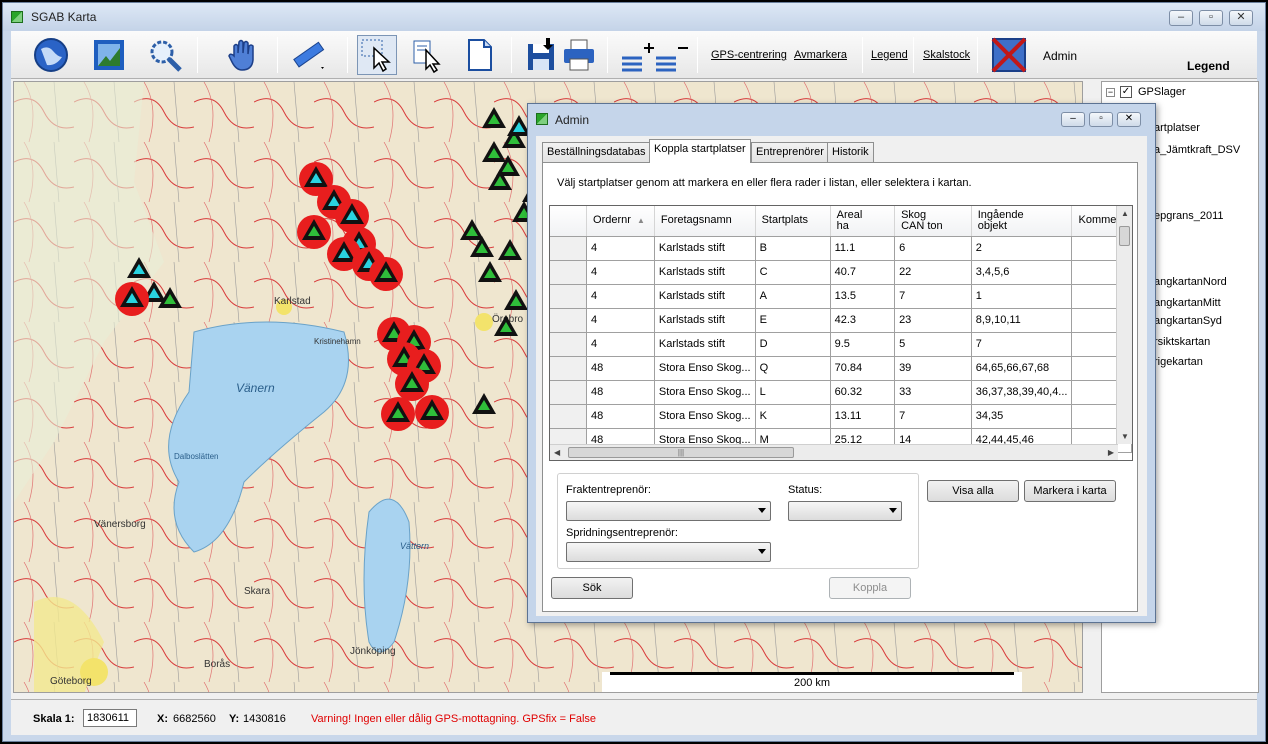 Image resolution: width=1268 pixels, height=744 pixels. Describe the element at coordinates (793, 344) in the screenshot. I see `table-cell: D` at that location.